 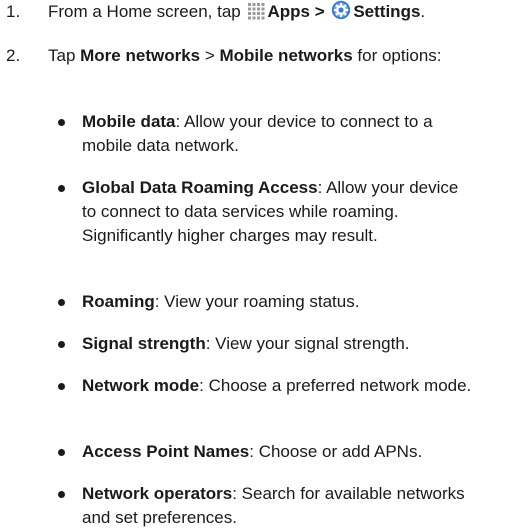 I want to click on settings-label: Settings, so click(x=387, y=11).